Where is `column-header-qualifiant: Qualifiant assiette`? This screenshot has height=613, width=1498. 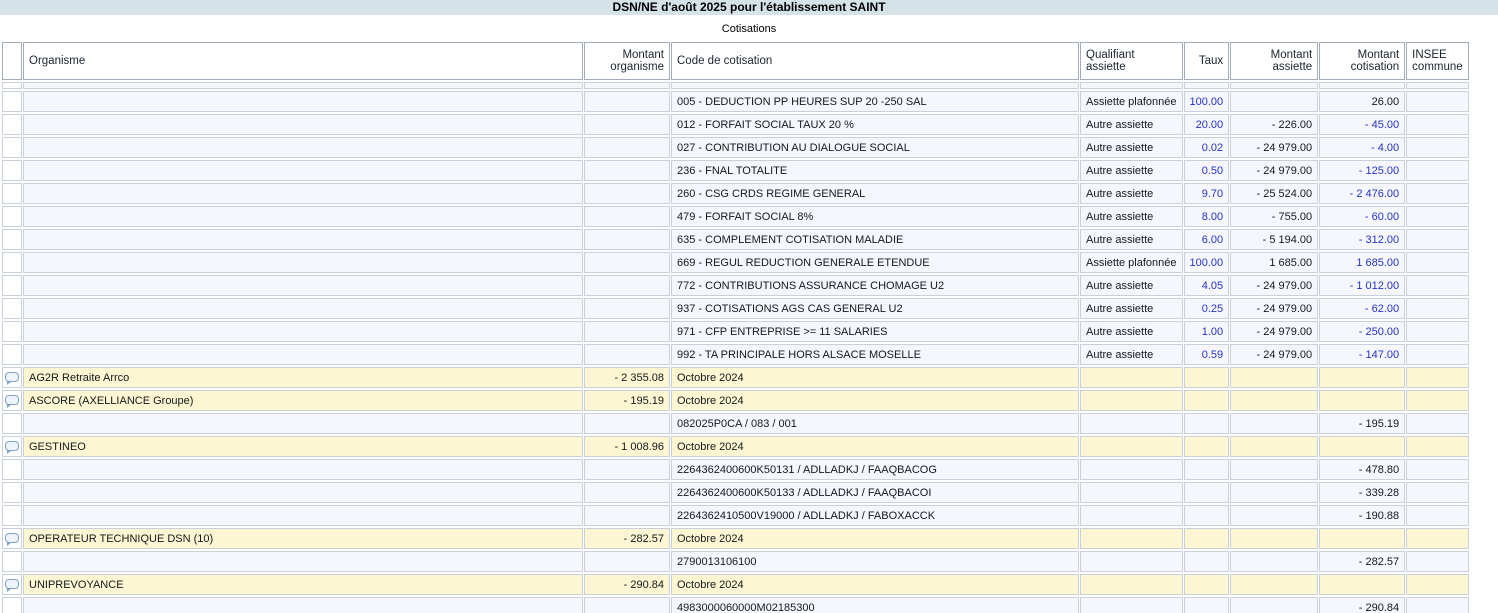
column-header-qualifiant: Qualifiant assiette is located at coordinates (1131, 61).